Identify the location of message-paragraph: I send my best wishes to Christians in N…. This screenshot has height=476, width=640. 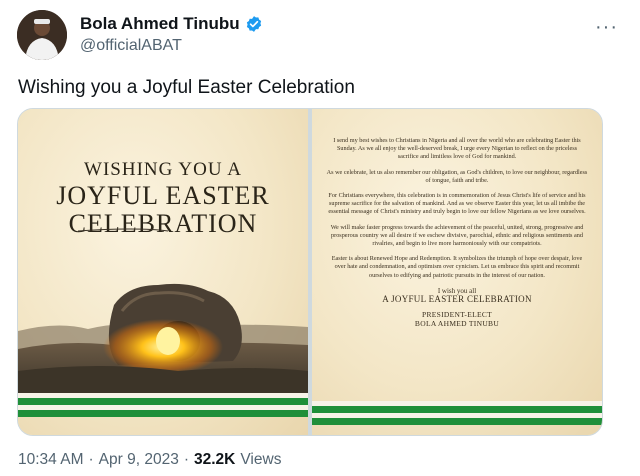
(457, 149).